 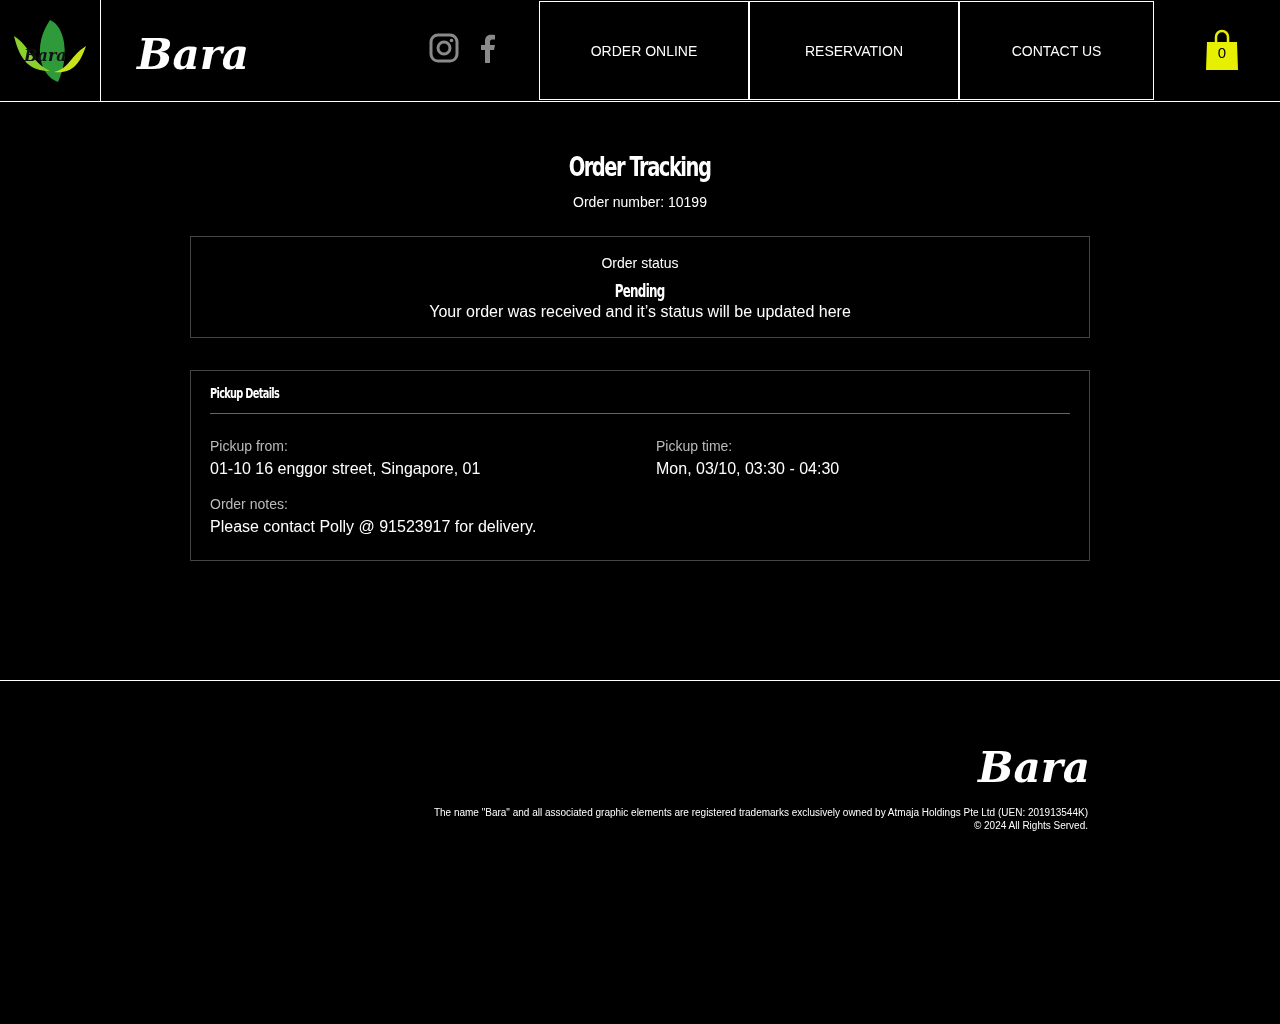 I want to click on field-label: Order notes:, so click(x=249, y=504).